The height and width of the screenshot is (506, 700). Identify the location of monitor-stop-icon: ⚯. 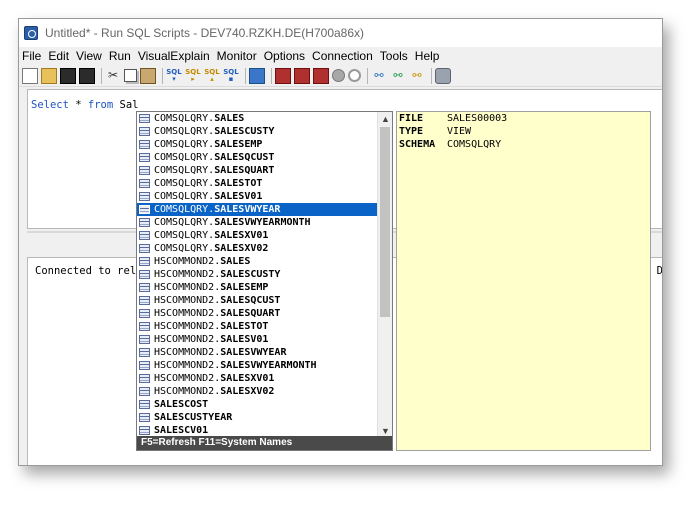
(417, 76).